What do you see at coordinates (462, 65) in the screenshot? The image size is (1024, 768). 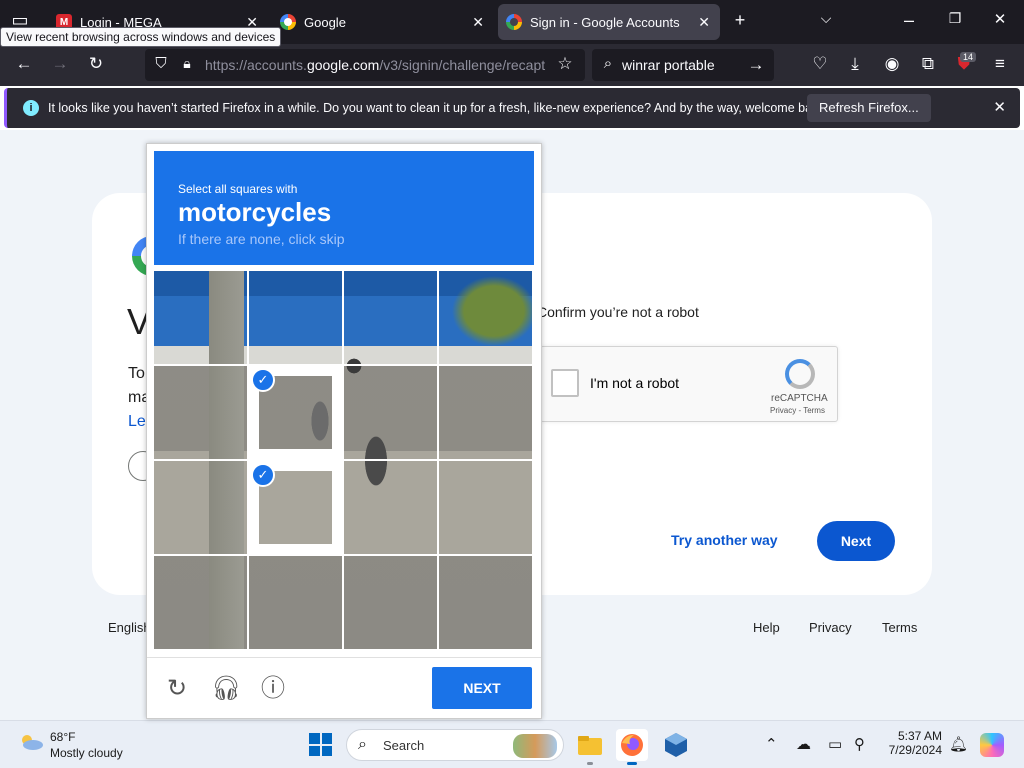 I see `url-path: /v3/signin/challenge/recapt` at bounding box center [462, 65].